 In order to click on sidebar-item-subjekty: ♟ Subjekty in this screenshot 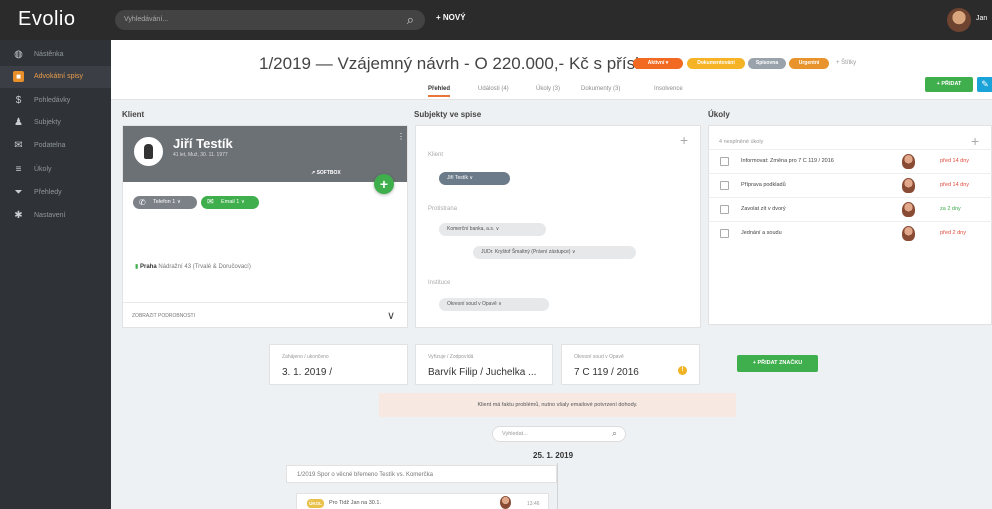, I will do `click(55, 123)`.